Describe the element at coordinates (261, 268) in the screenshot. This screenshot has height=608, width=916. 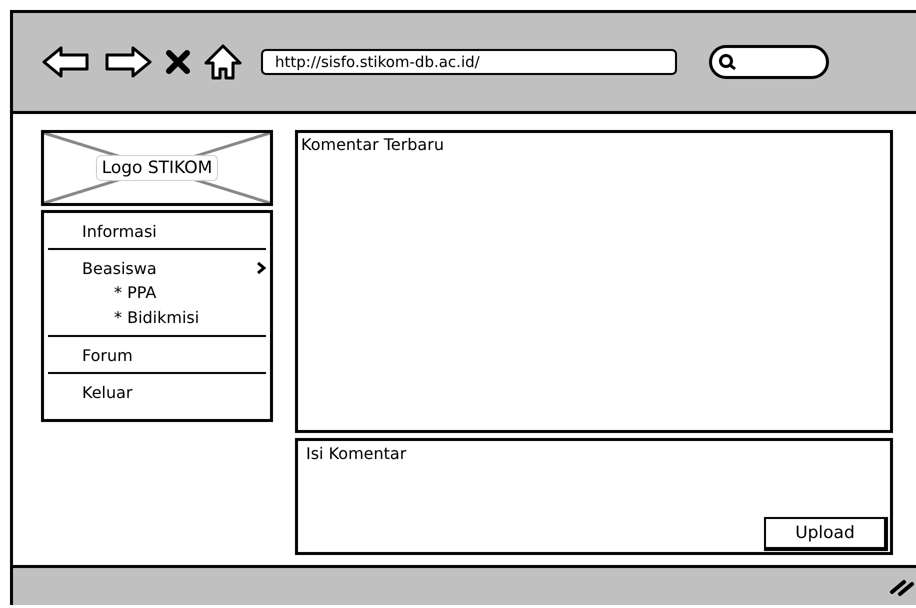
I see `chevron-icon` at that location.